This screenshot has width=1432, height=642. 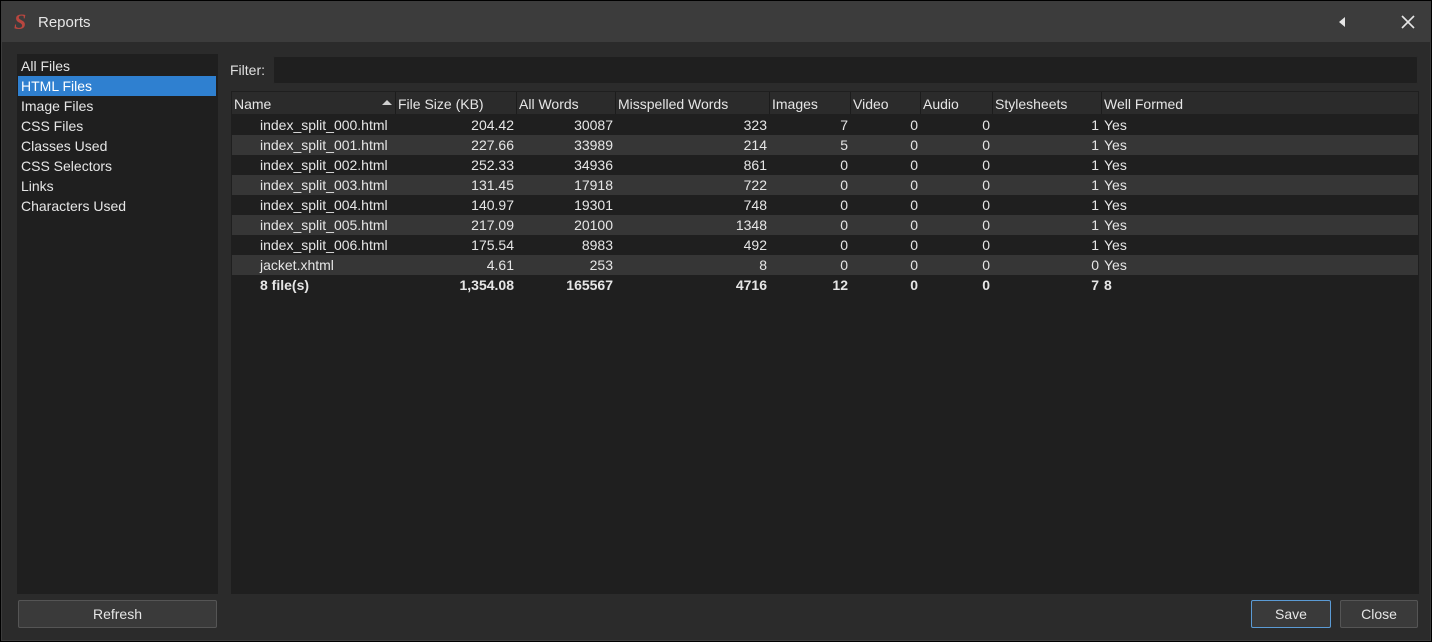 What do you see at coordinates (1047, 103) in the screenshot?
I see `column-header-stylesheets: Stylesheets` at bounding box center [1047, 103].